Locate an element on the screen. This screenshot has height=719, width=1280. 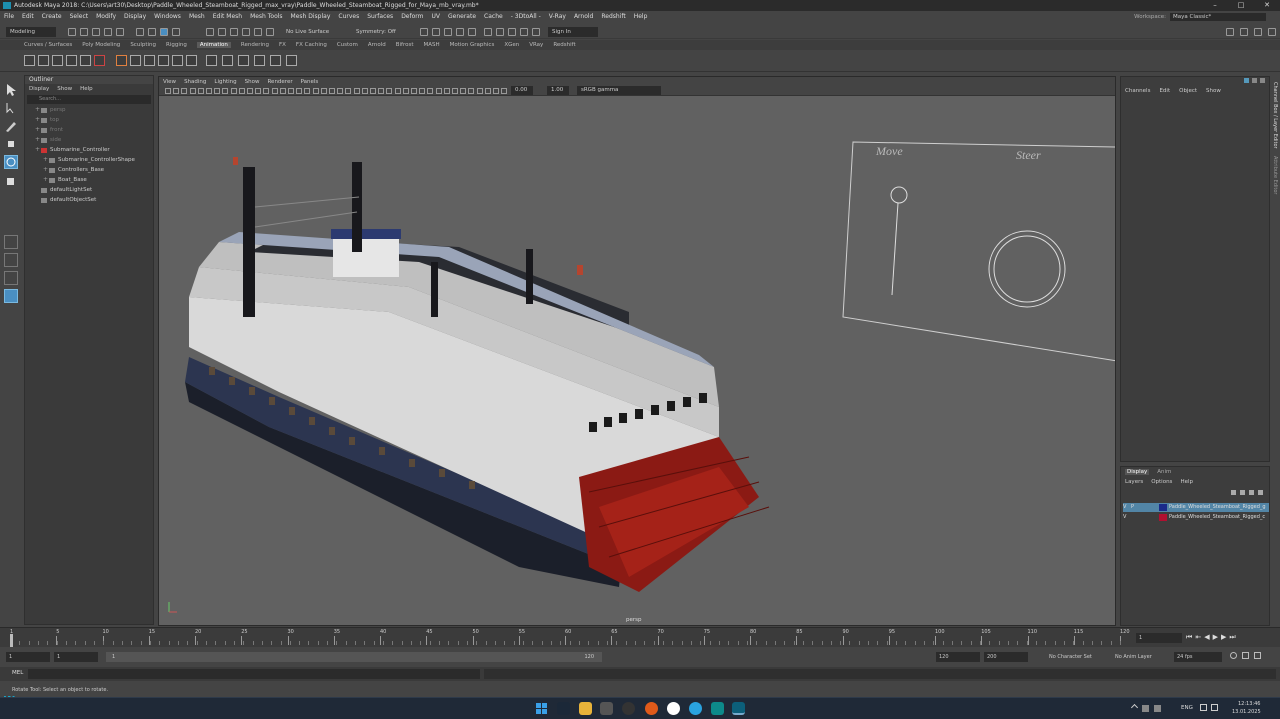
snap-grid-icon is located at coordinates (176, 32).